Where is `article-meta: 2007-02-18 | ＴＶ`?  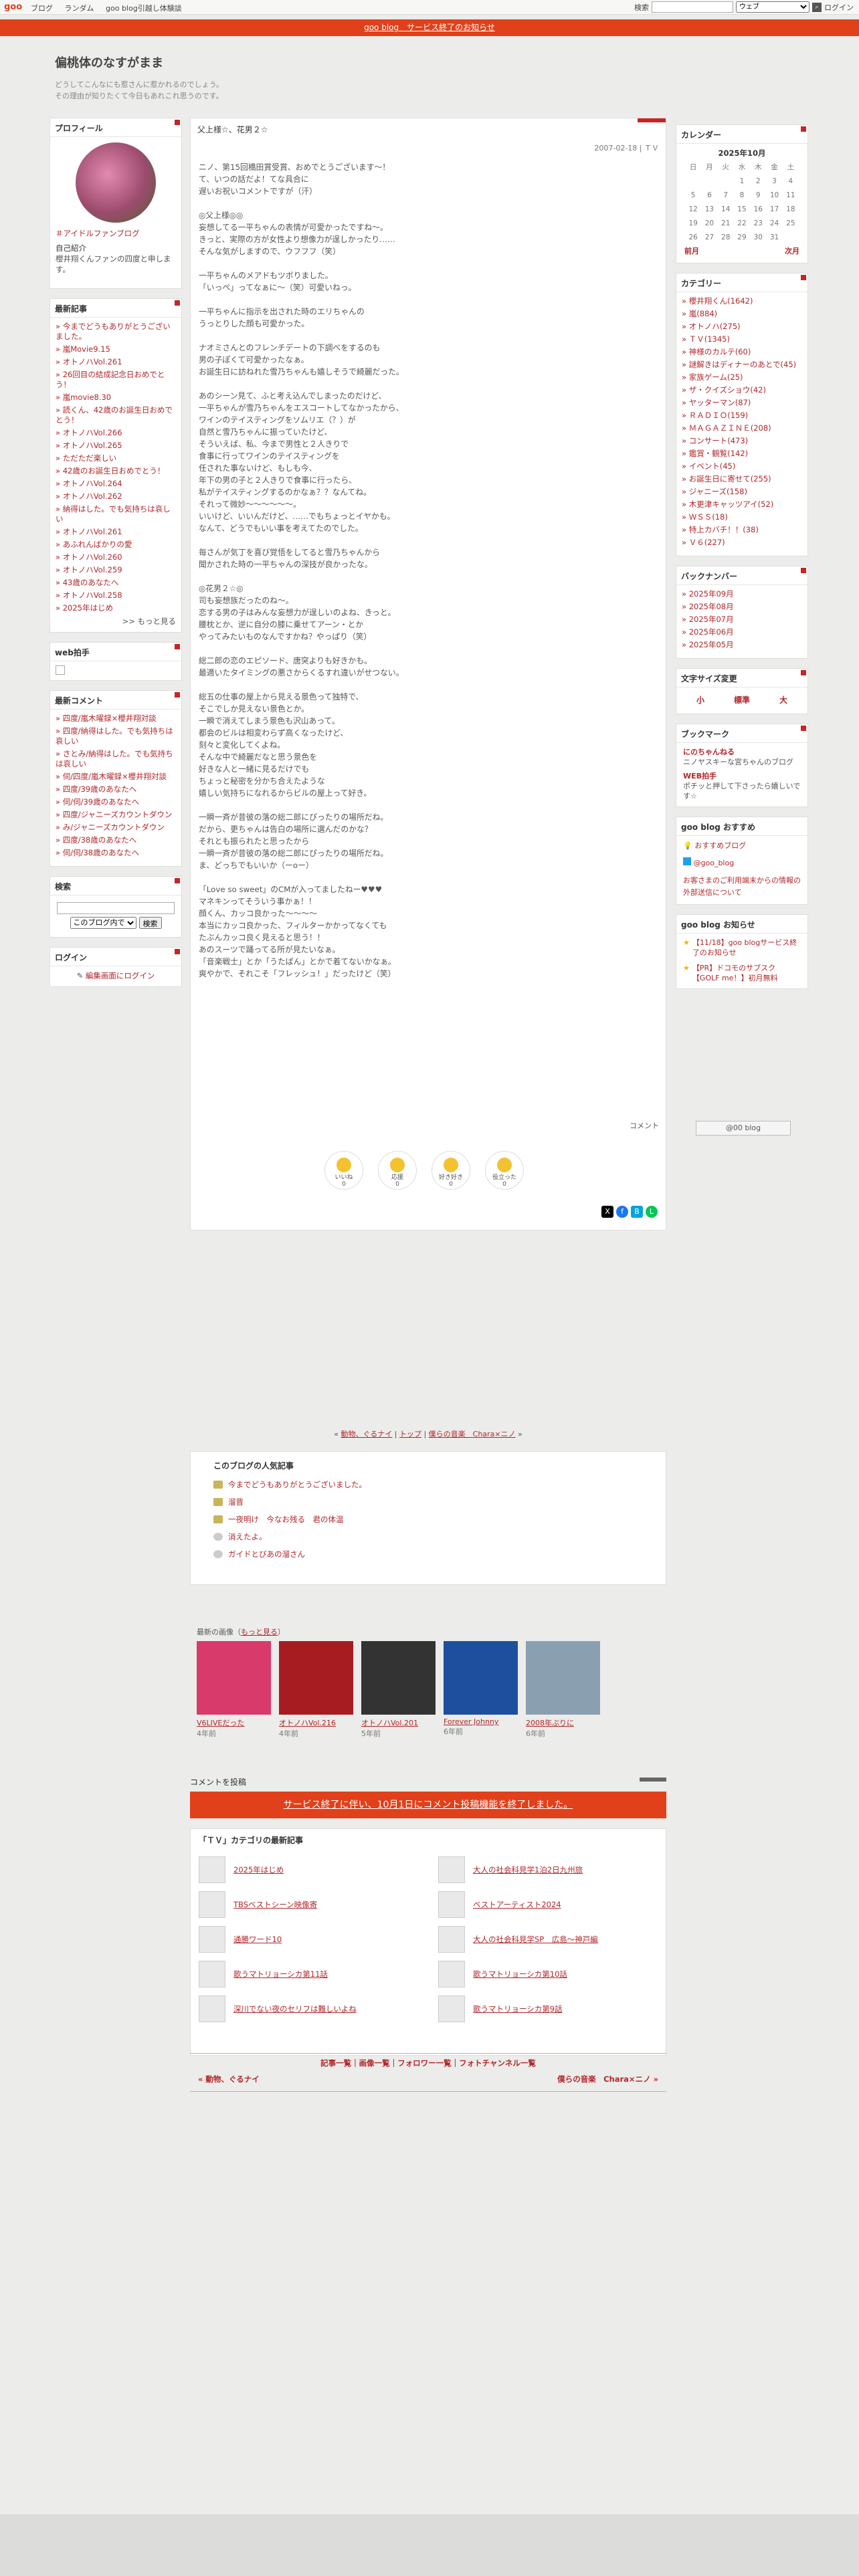
article-meta: 2007-02-18 | ＴＶ is located at coordinates (627, 147).